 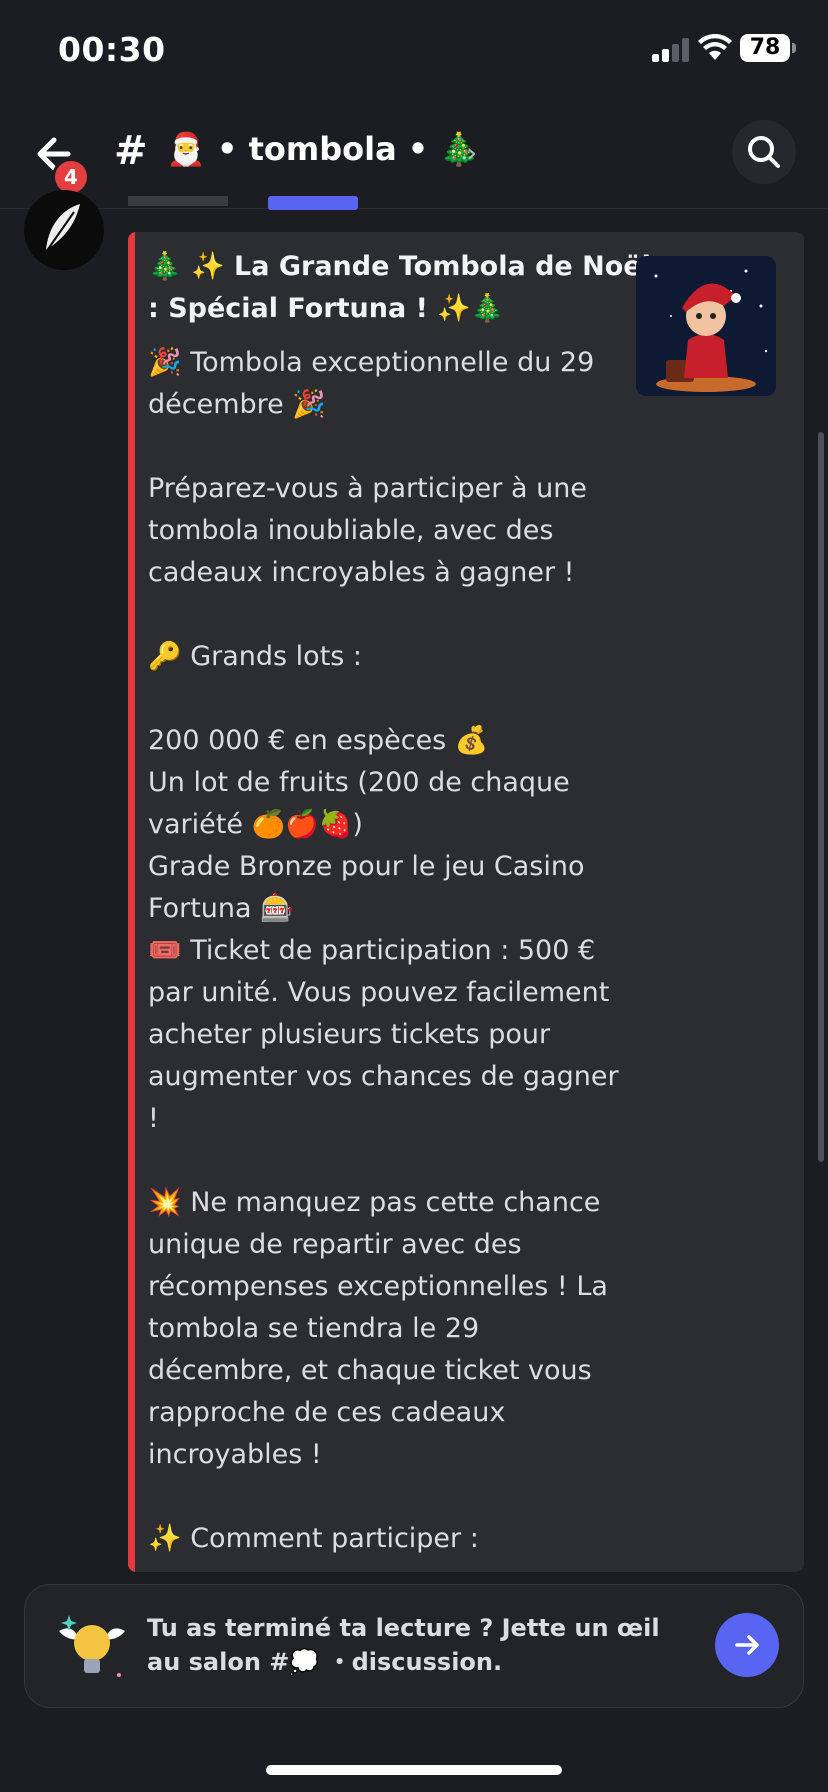 I want to click on wifi-icon, so click(x=715, y=47).